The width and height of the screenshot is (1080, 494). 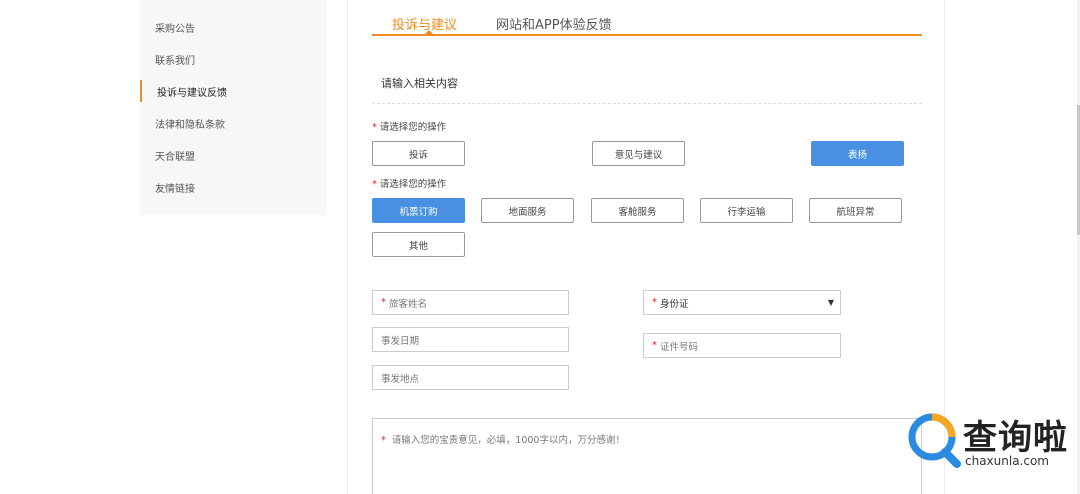 I want to click on sidebar-item-links: 友情链接, so click(x=175, y=187).